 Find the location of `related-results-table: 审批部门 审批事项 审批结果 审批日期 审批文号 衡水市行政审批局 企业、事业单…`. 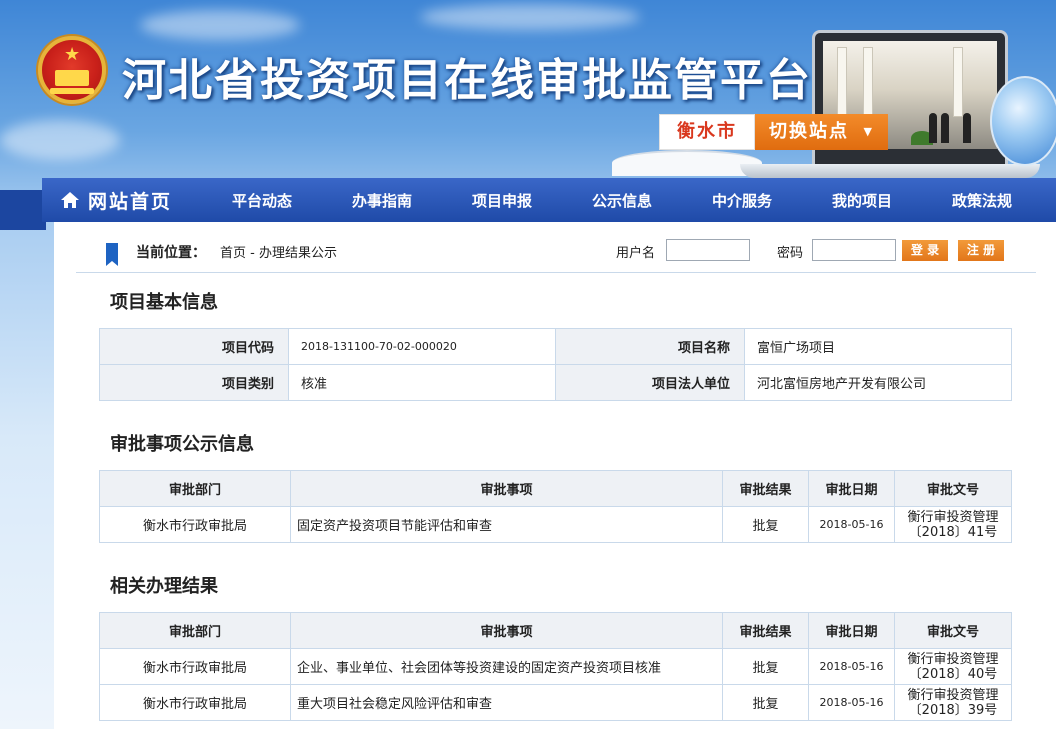

related-results-table: 审批部门 审批事项 审批结果 审批日期 审批文号 衡水市行政审批局 企业、事业单… is located at coordinates (555, 666).